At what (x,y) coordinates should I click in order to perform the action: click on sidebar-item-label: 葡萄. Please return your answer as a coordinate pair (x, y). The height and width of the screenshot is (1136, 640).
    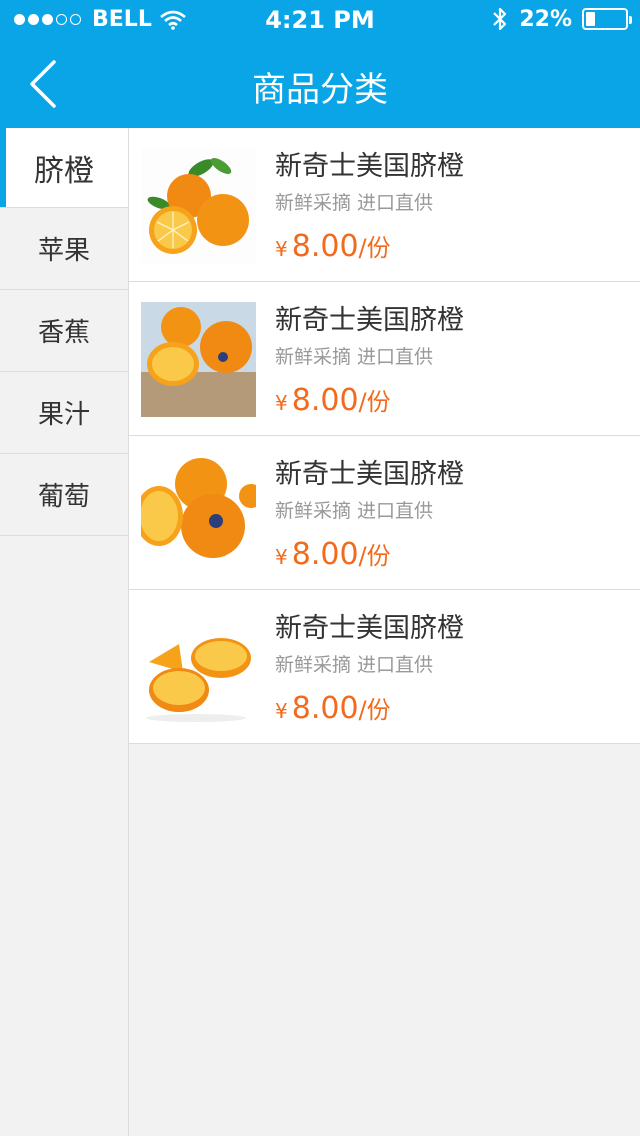
    Looking at the image, I should click on (63, 497).